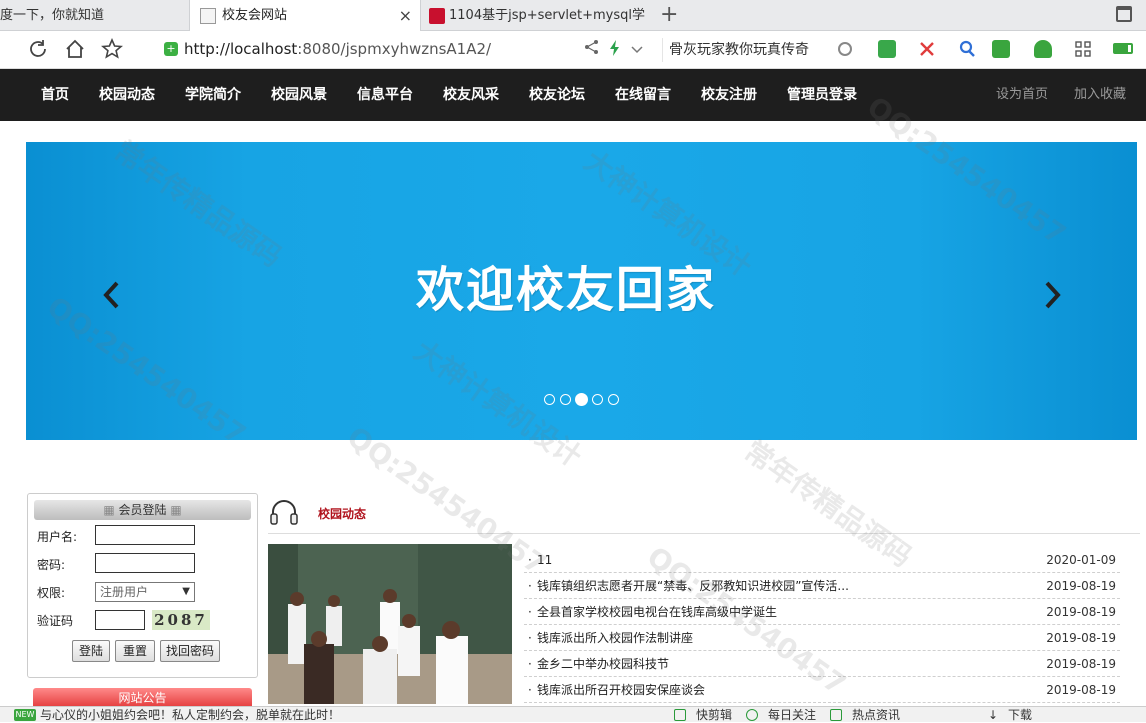 This screenshot has width=1146, height=723. Describe the element at coordinates (1052, 295) in the screenshot. I see `carousel-next-arrow-icon` at that location.